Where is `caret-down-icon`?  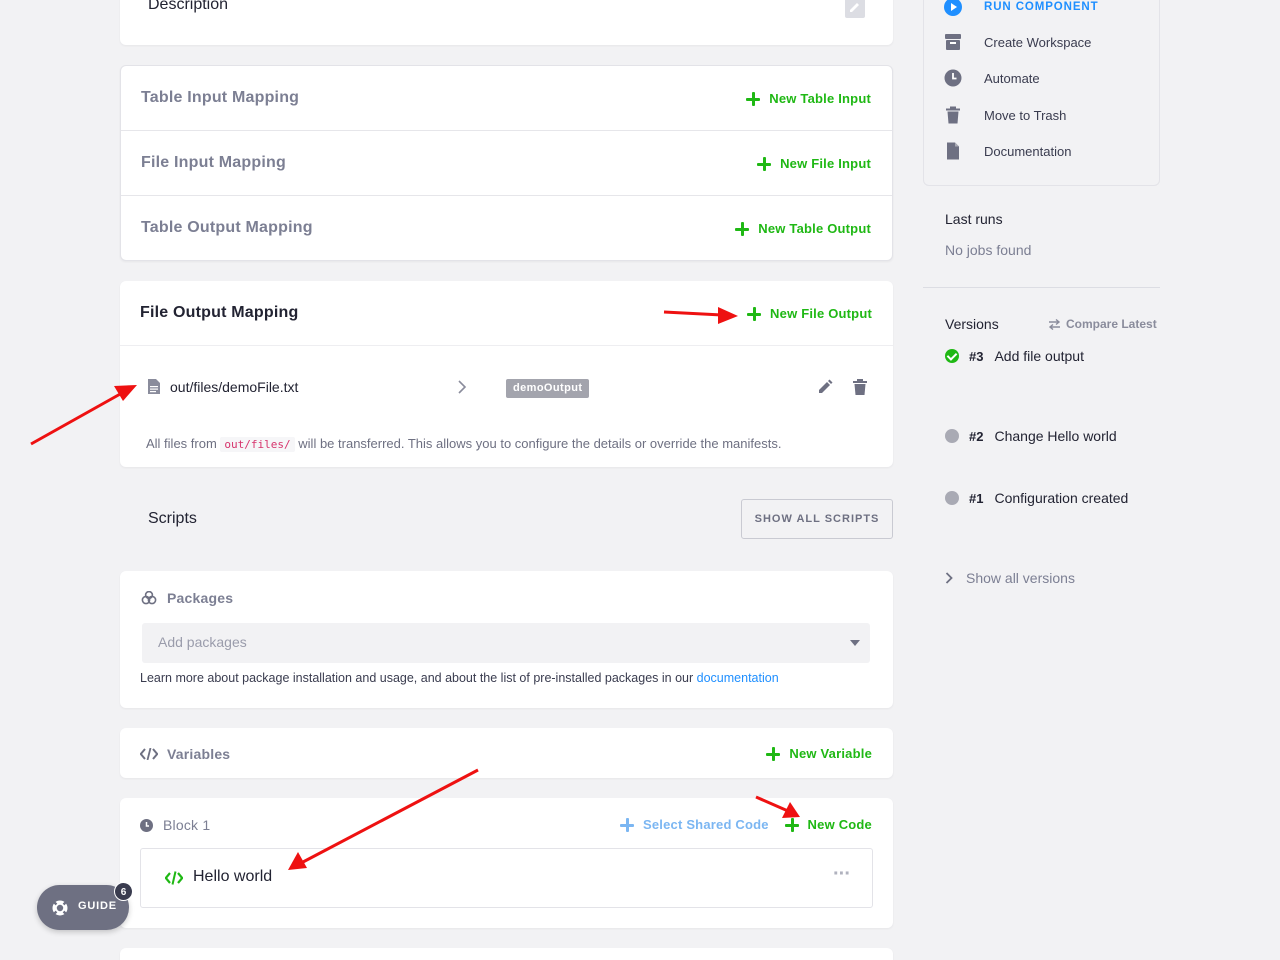 caret-down-icon is located at coordinates (855, 643).